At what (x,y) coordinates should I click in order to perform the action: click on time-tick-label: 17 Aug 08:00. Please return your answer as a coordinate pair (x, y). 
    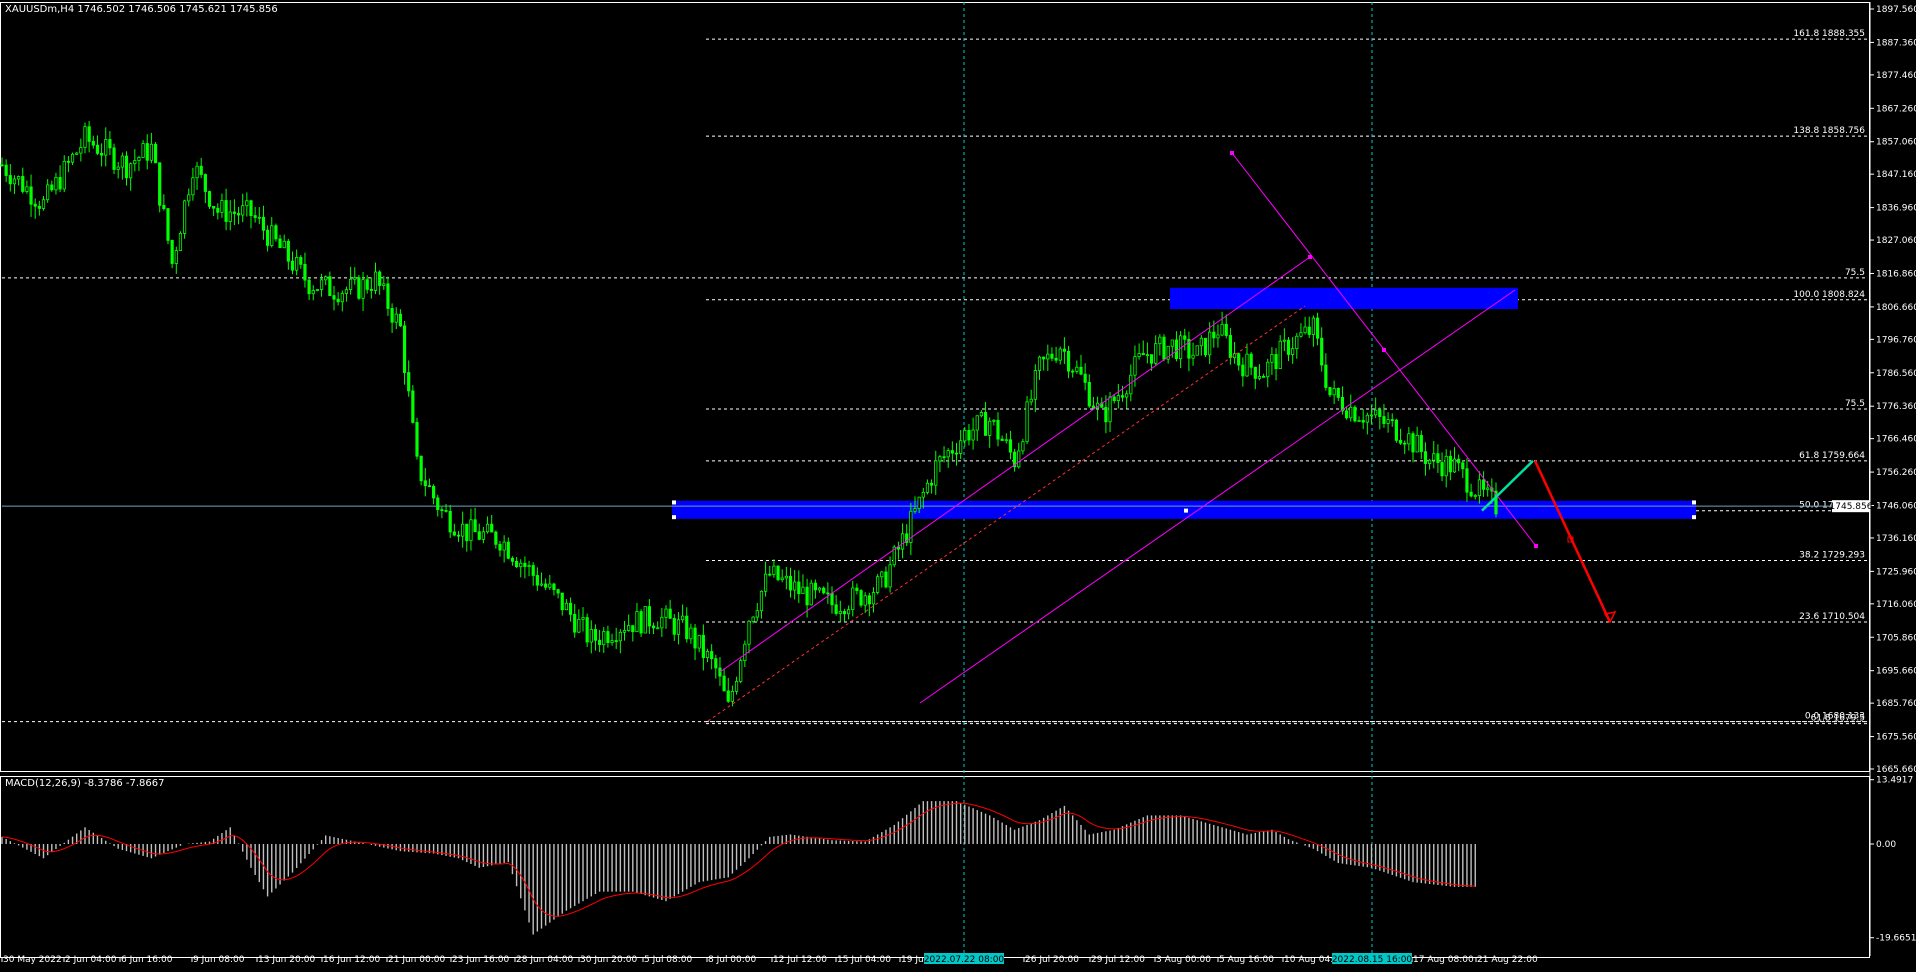
    Looking at the image, I should click on (1443, 960).